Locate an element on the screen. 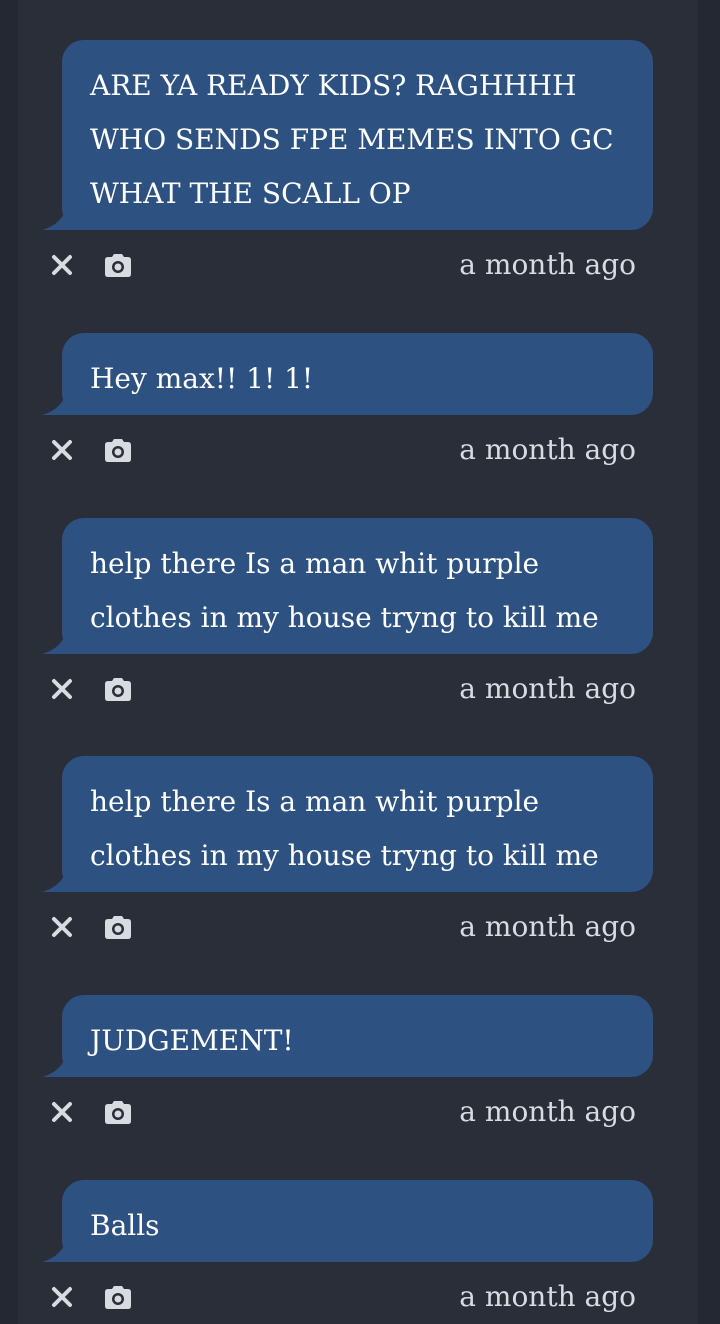 This screenshot has width=720, height=1324. message-bubble: Balls is located at coordinates (357, 1221).